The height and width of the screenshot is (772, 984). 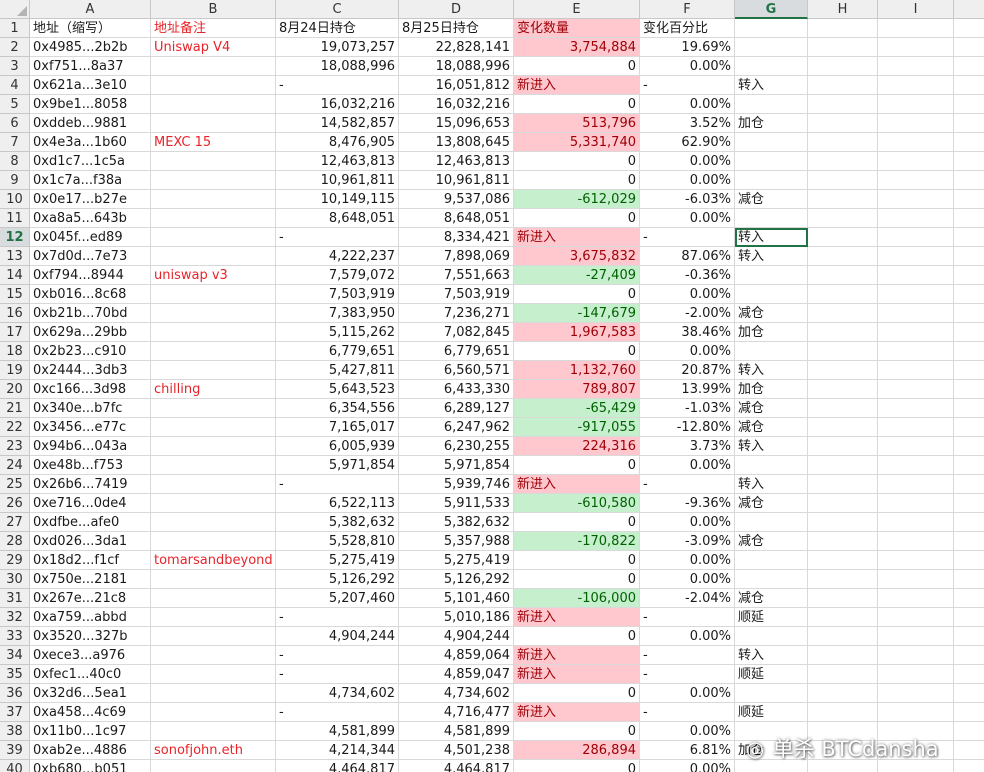 What do you see at coordinates (771, 85) in the screenshot?
I see `action-cell: 转入` at bounding box center [771, 85].